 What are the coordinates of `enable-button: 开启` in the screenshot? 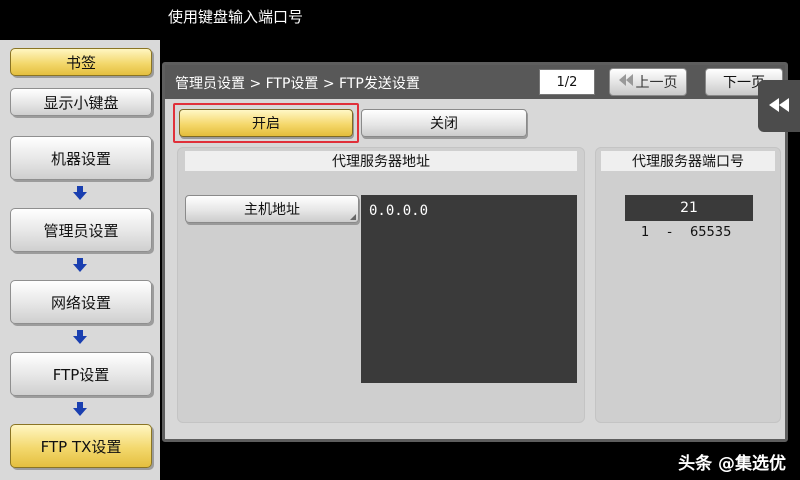 It's located at (266, 123).